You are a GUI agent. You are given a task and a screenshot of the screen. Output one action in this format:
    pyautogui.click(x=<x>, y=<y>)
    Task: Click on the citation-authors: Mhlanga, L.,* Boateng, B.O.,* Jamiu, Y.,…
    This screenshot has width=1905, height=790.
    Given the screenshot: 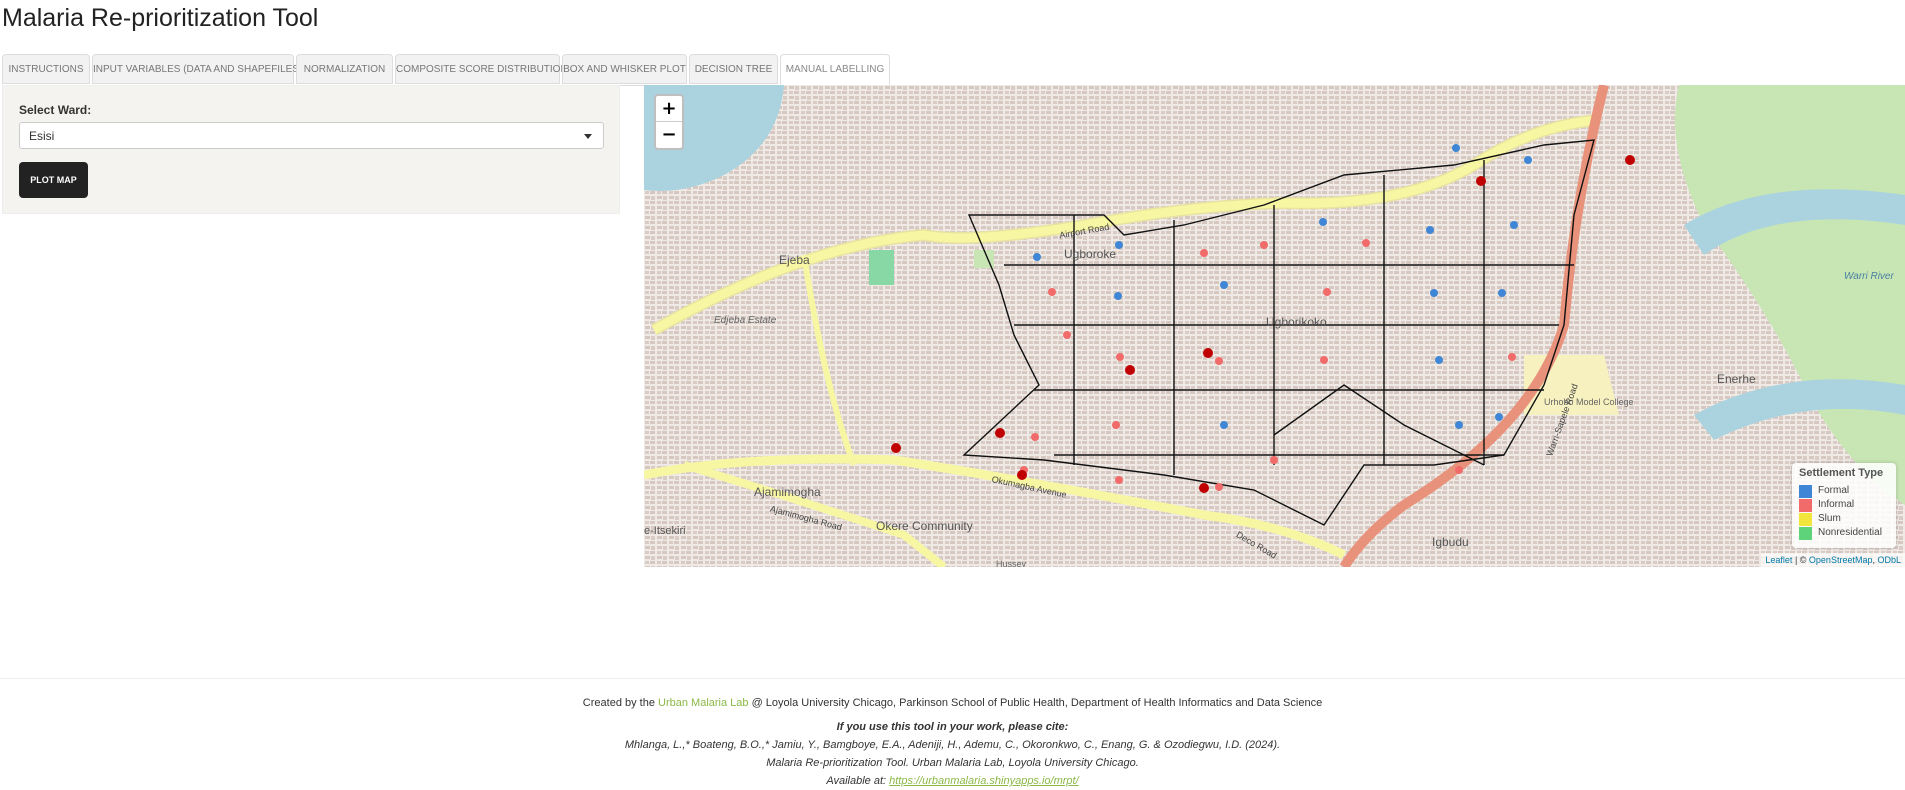 What is the action you would take?
    pyautogui.click(x=952, y=745)
    